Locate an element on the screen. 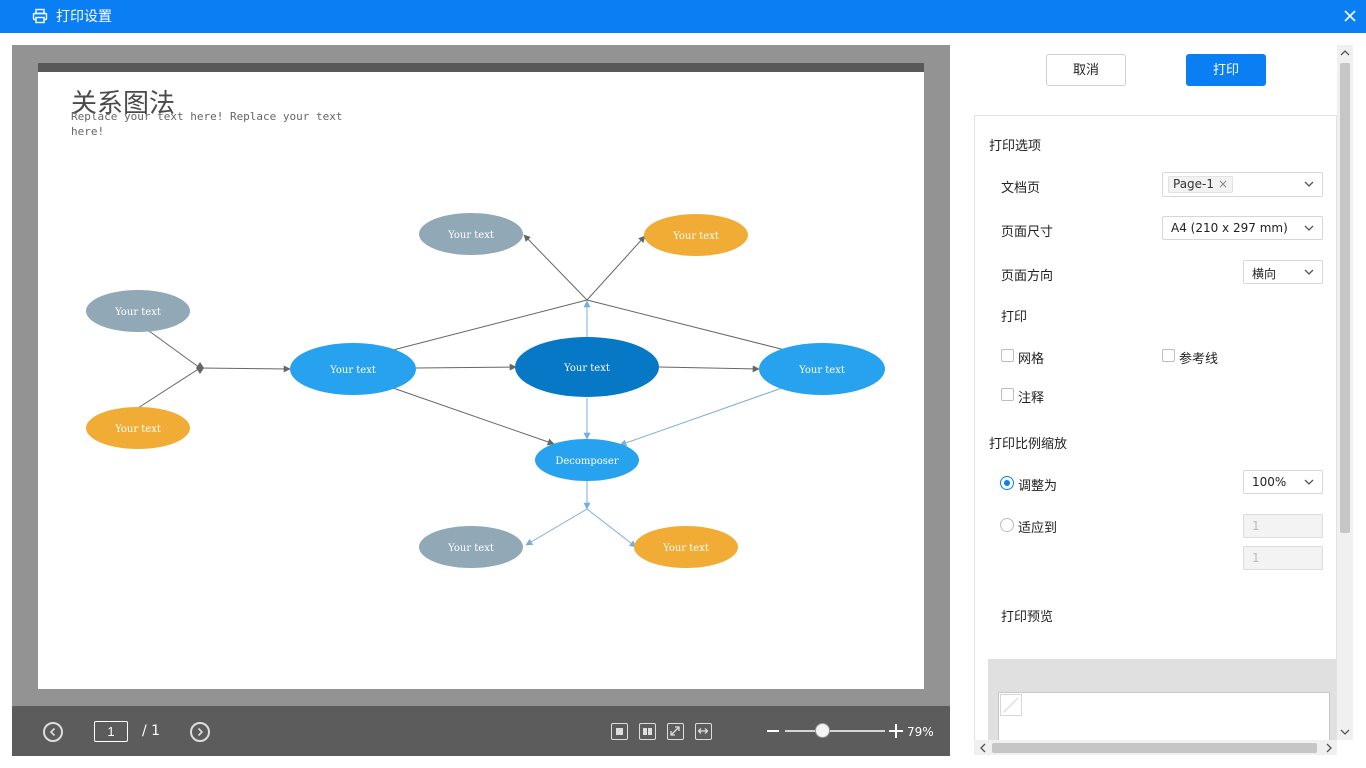 This screenshot has width=1366, height=768. fit-width-icon is located at coordinates (703, 731).